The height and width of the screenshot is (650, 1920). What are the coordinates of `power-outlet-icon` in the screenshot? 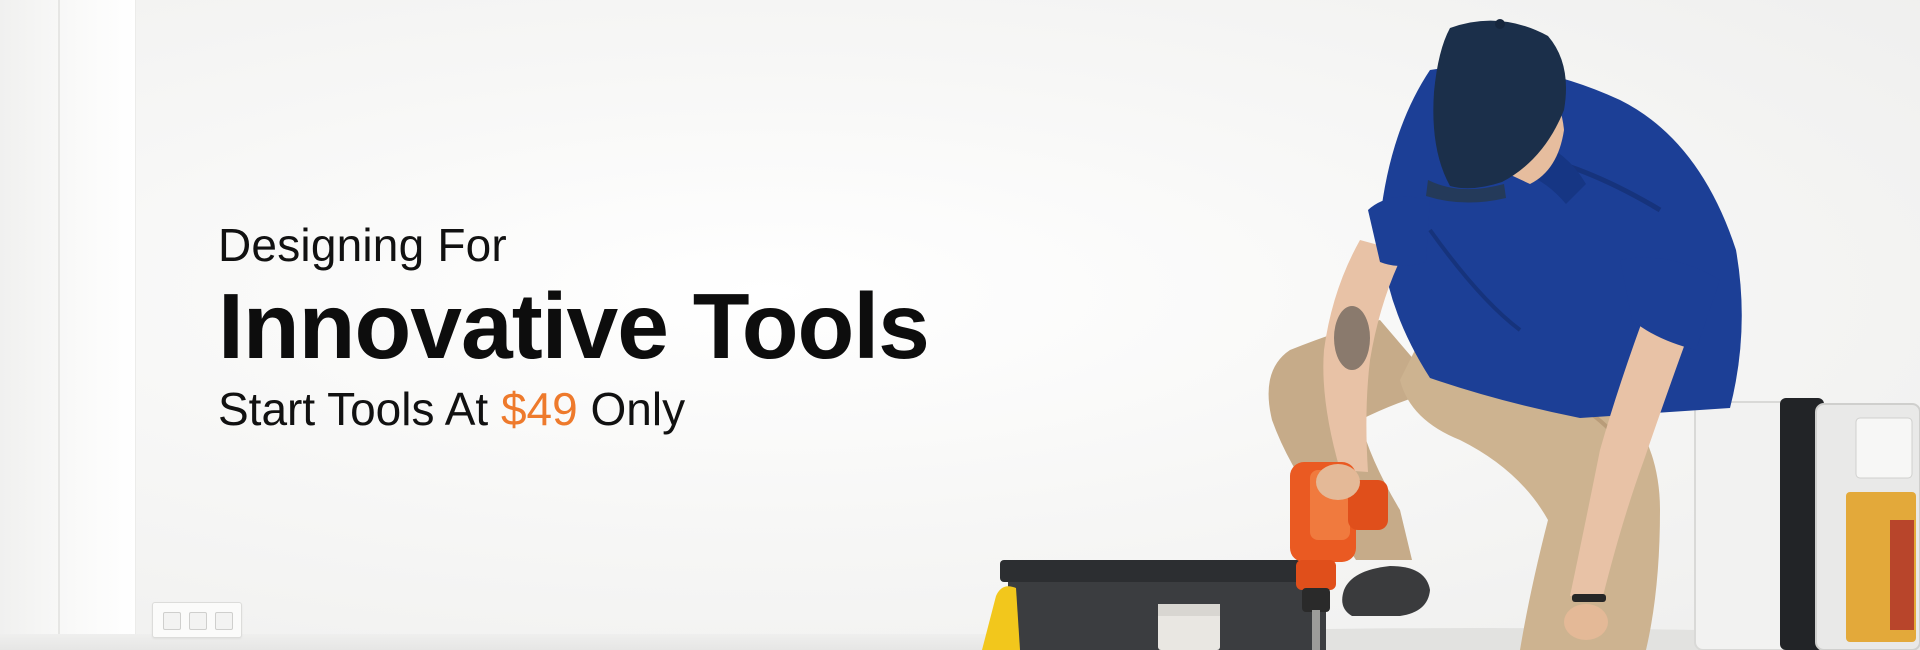 It's located at (197, 620).